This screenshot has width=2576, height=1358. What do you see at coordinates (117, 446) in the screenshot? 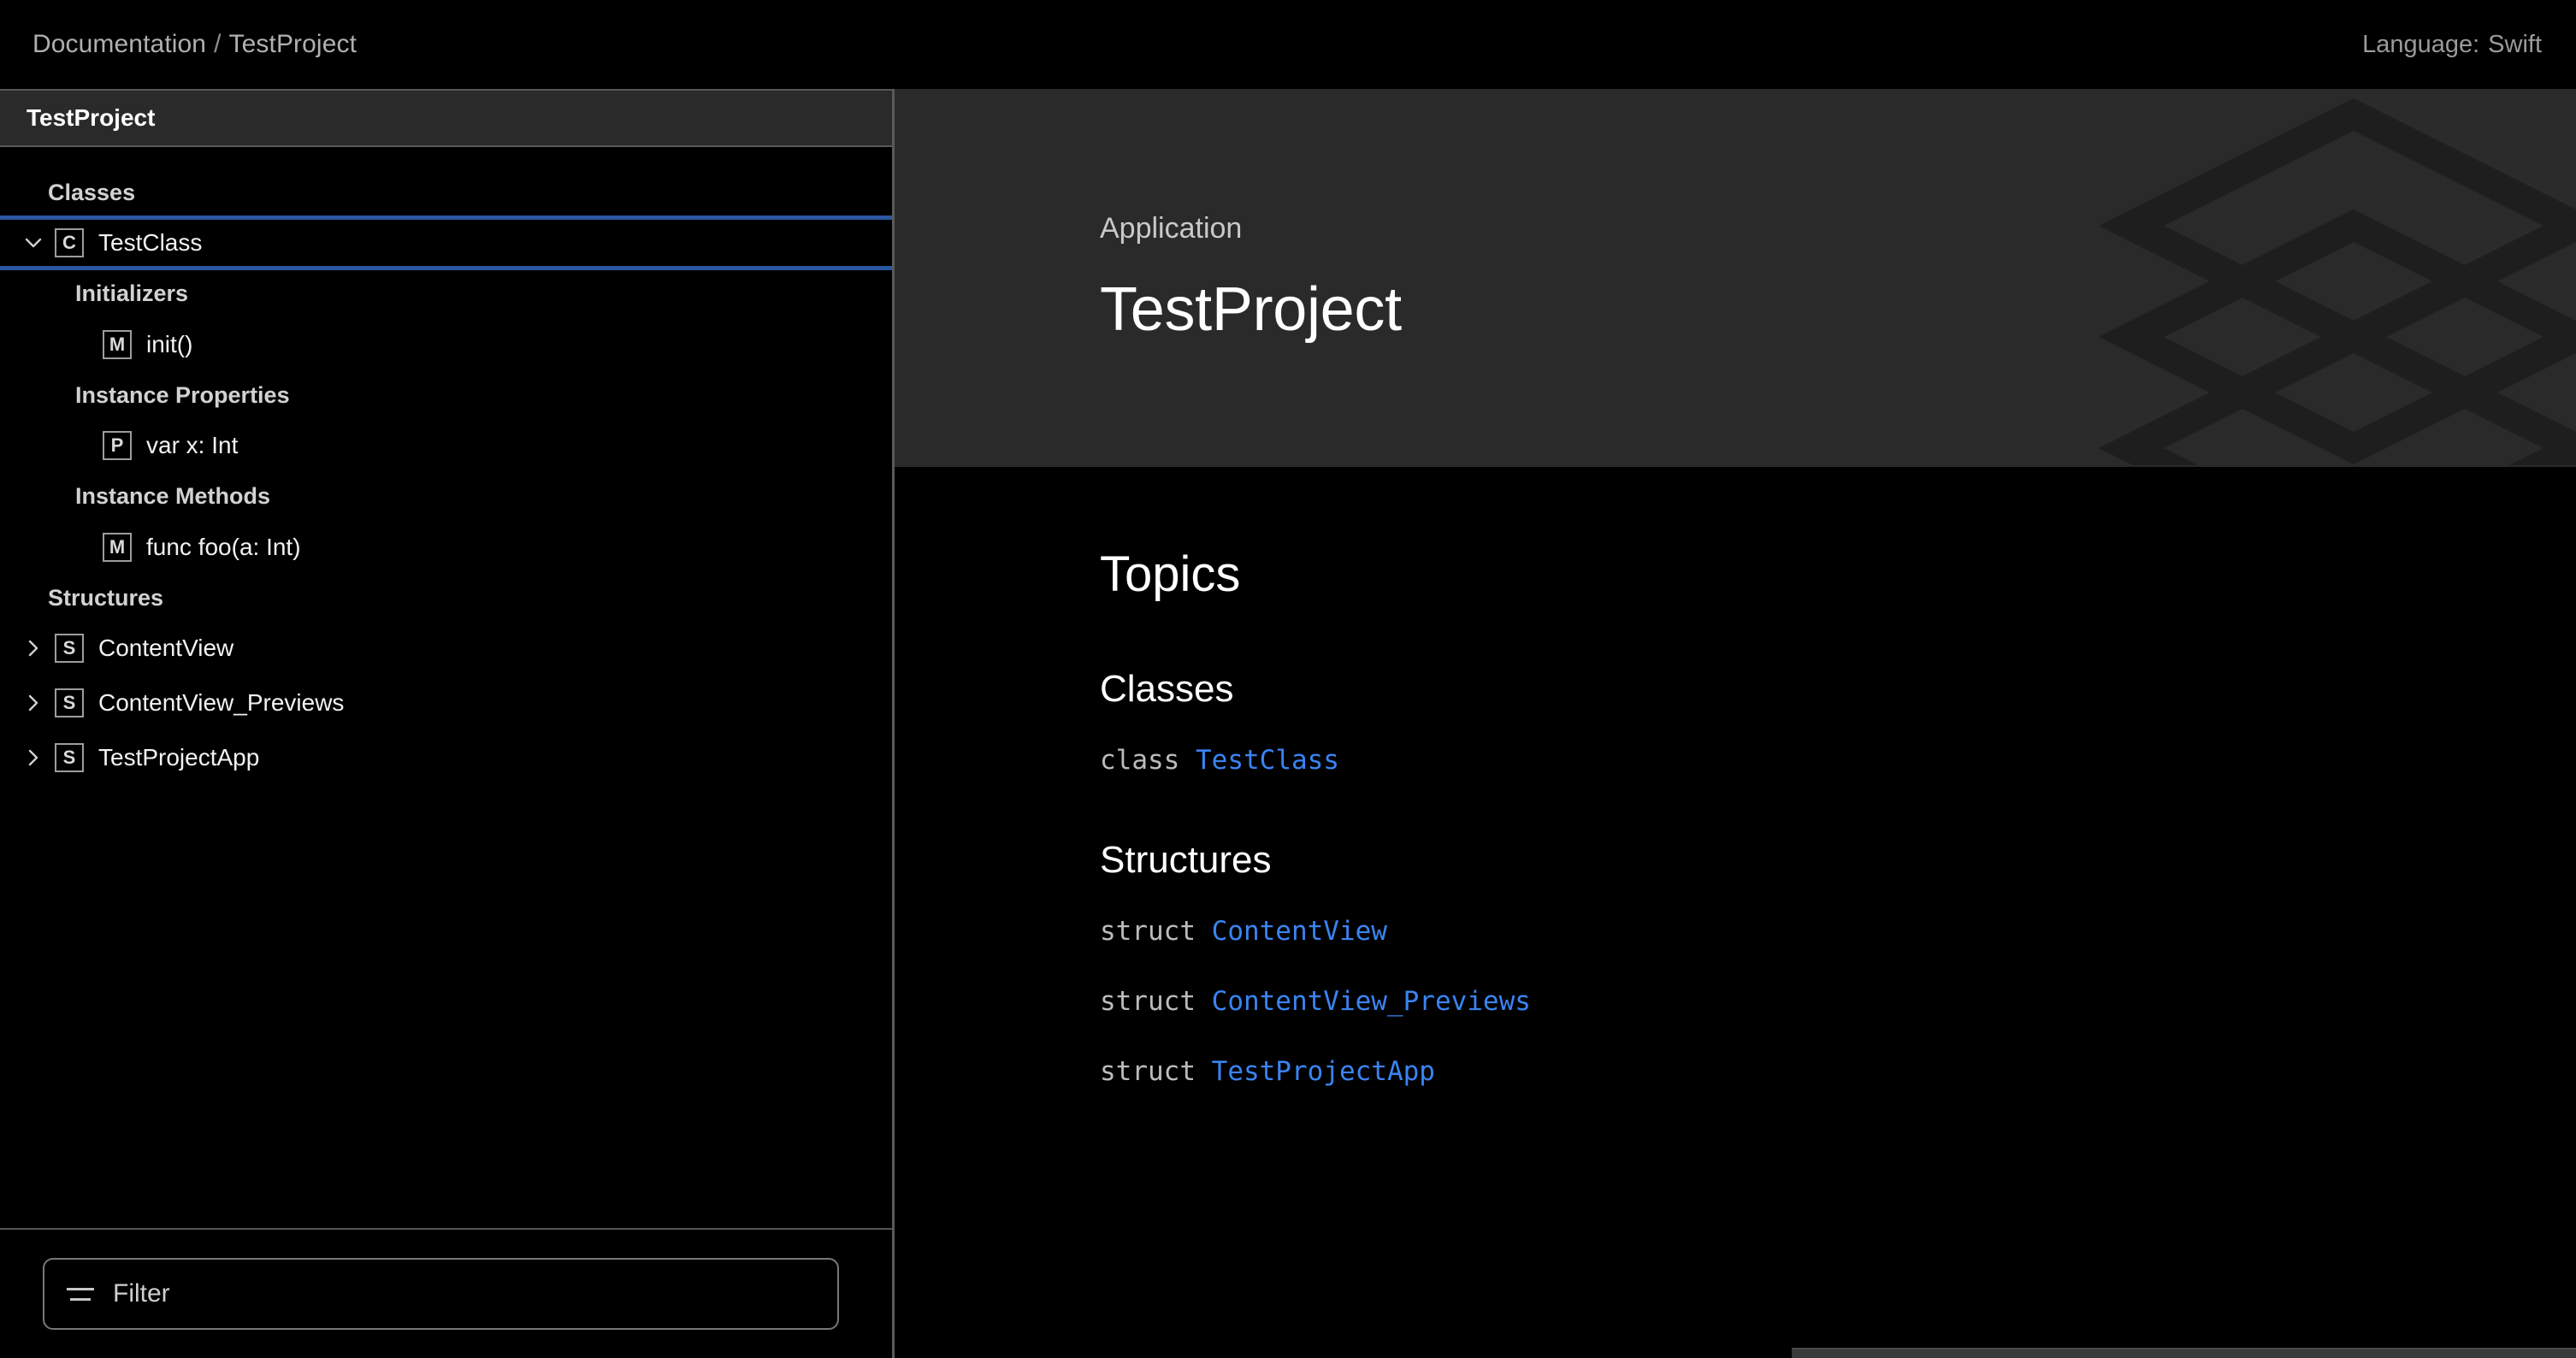
I see `symbol-kind-badge: P` at bounding box center [117, 446].